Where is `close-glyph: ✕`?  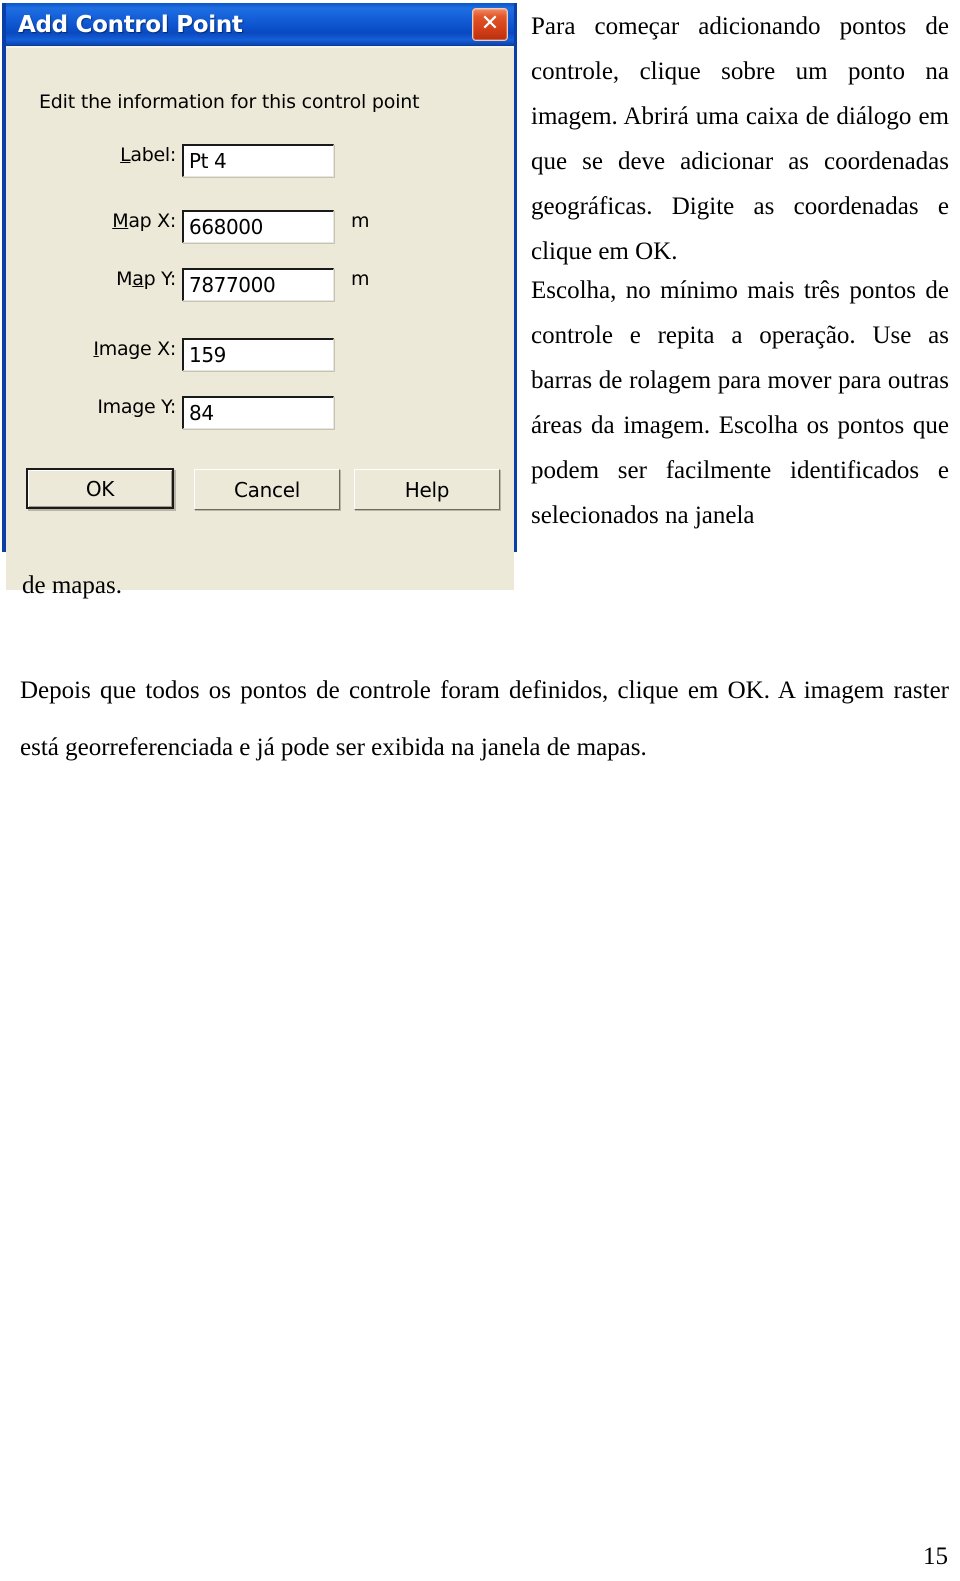
close-glyph: ✕ is located at coordinates (490, 23).